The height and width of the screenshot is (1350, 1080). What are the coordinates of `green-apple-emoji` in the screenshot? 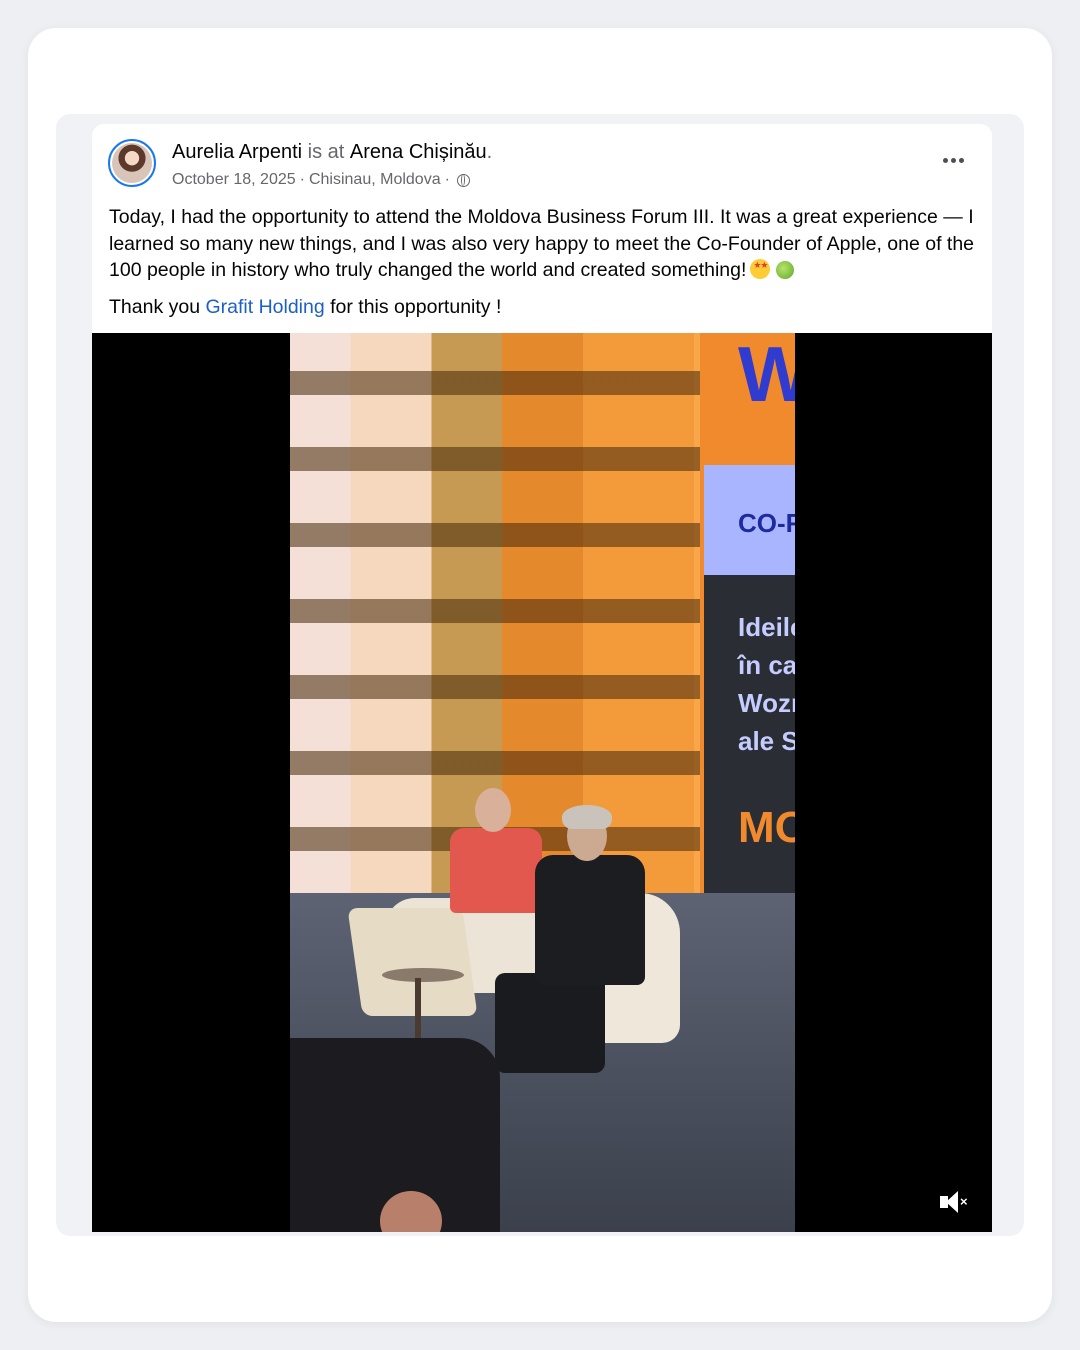 It's located at (785, 270).